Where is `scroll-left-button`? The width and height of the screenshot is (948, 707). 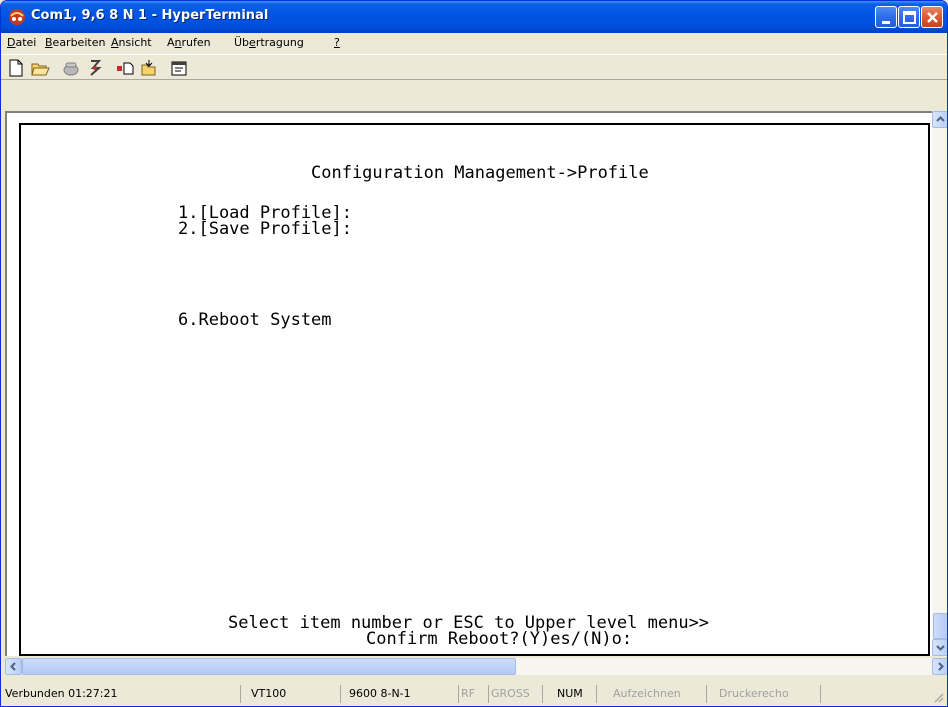 scroll-left-button is located at coordinates (13, 666).